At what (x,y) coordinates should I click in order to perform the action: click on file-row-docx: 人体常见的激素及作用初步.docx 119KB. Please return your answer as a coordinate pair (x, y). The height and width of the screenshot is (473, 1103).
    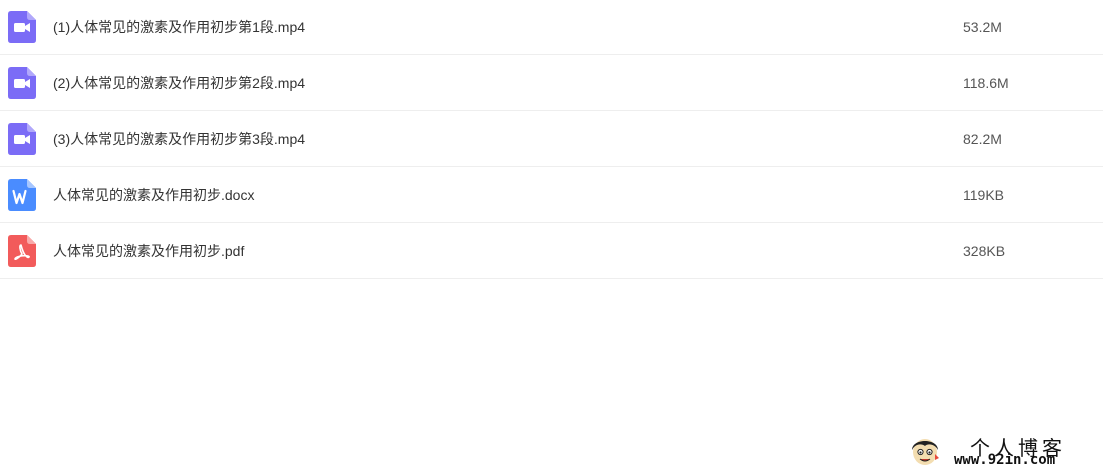
    Looking at the image, I should click on (551, 195).